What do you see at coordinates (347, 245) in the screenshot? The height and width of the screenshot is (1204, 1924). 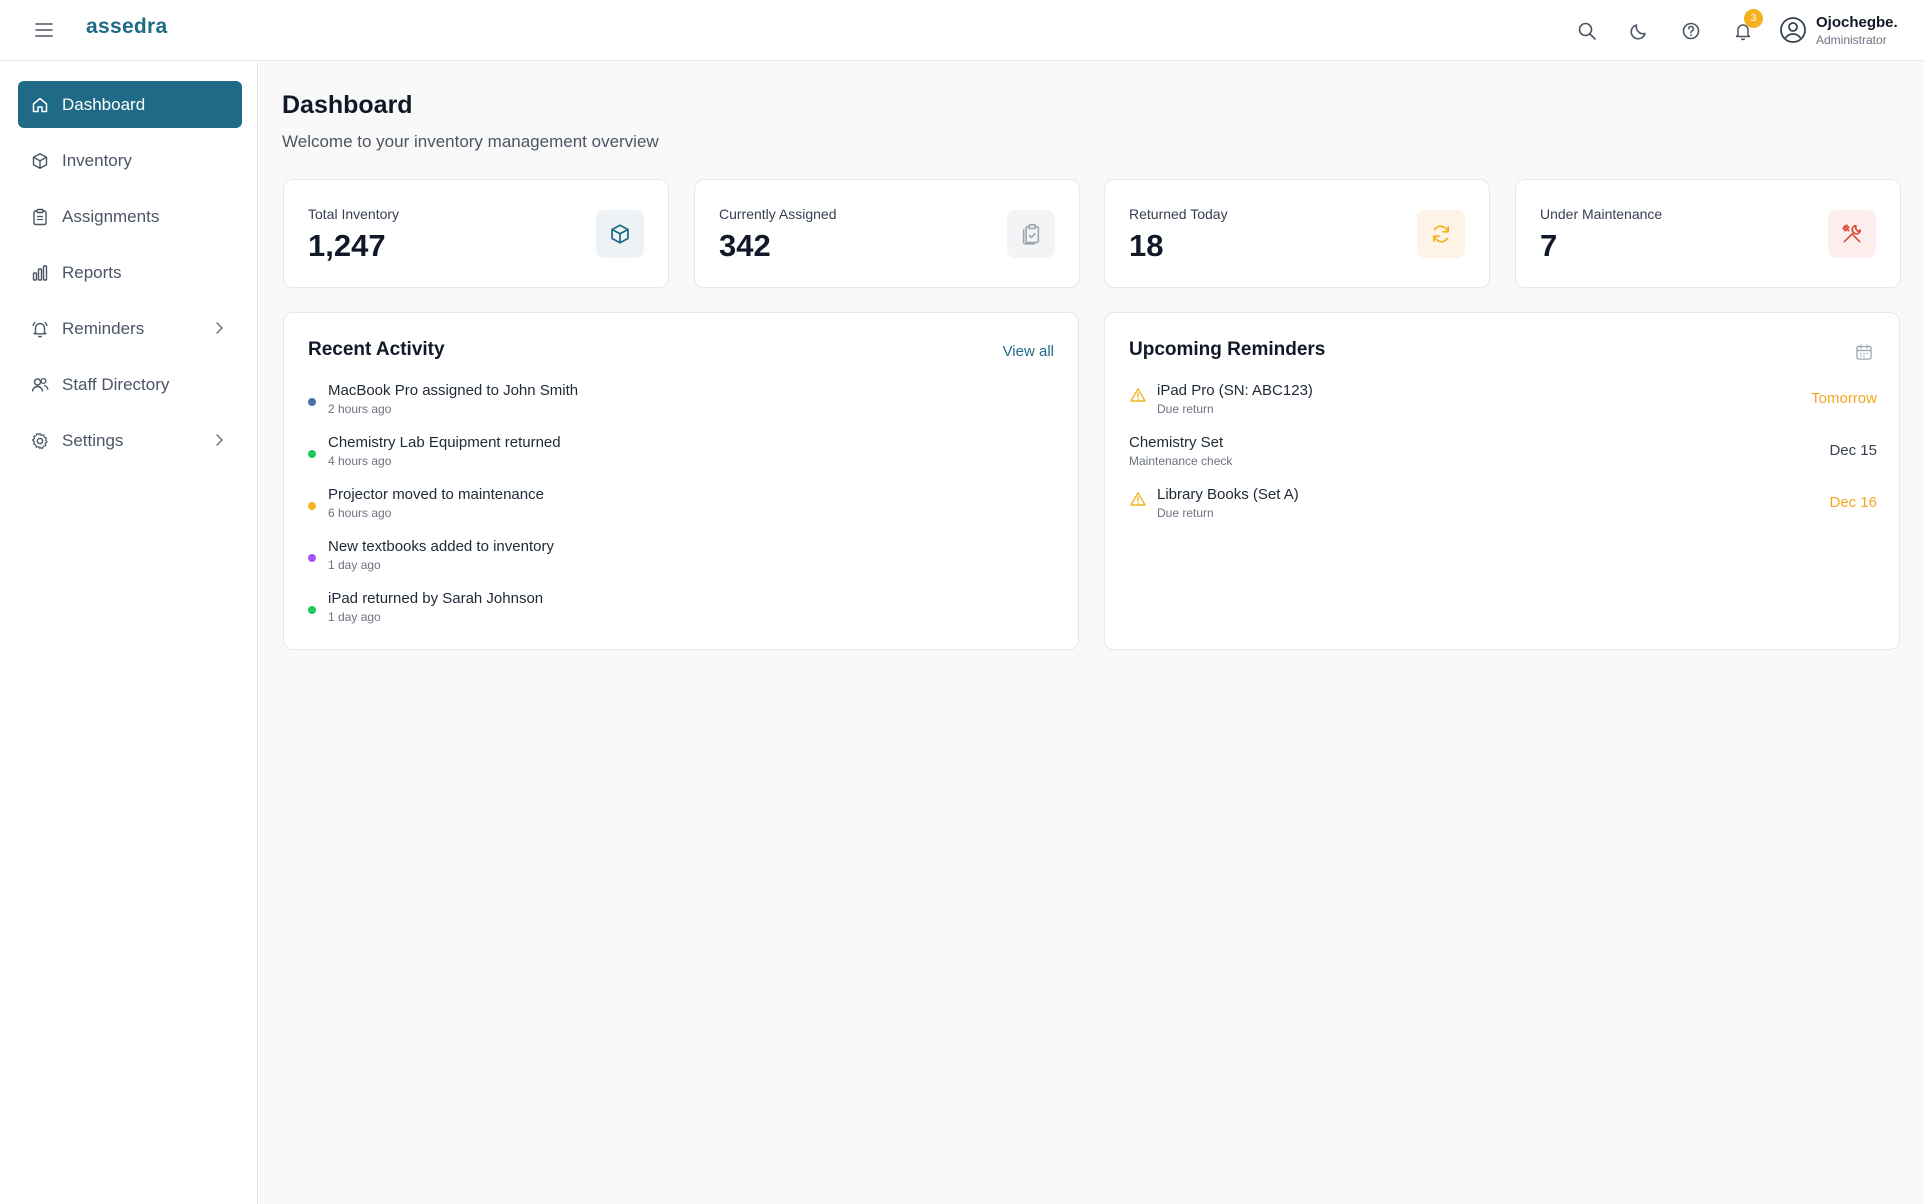 I see `stat-value: 1,247` at bounding box center [347, 245].